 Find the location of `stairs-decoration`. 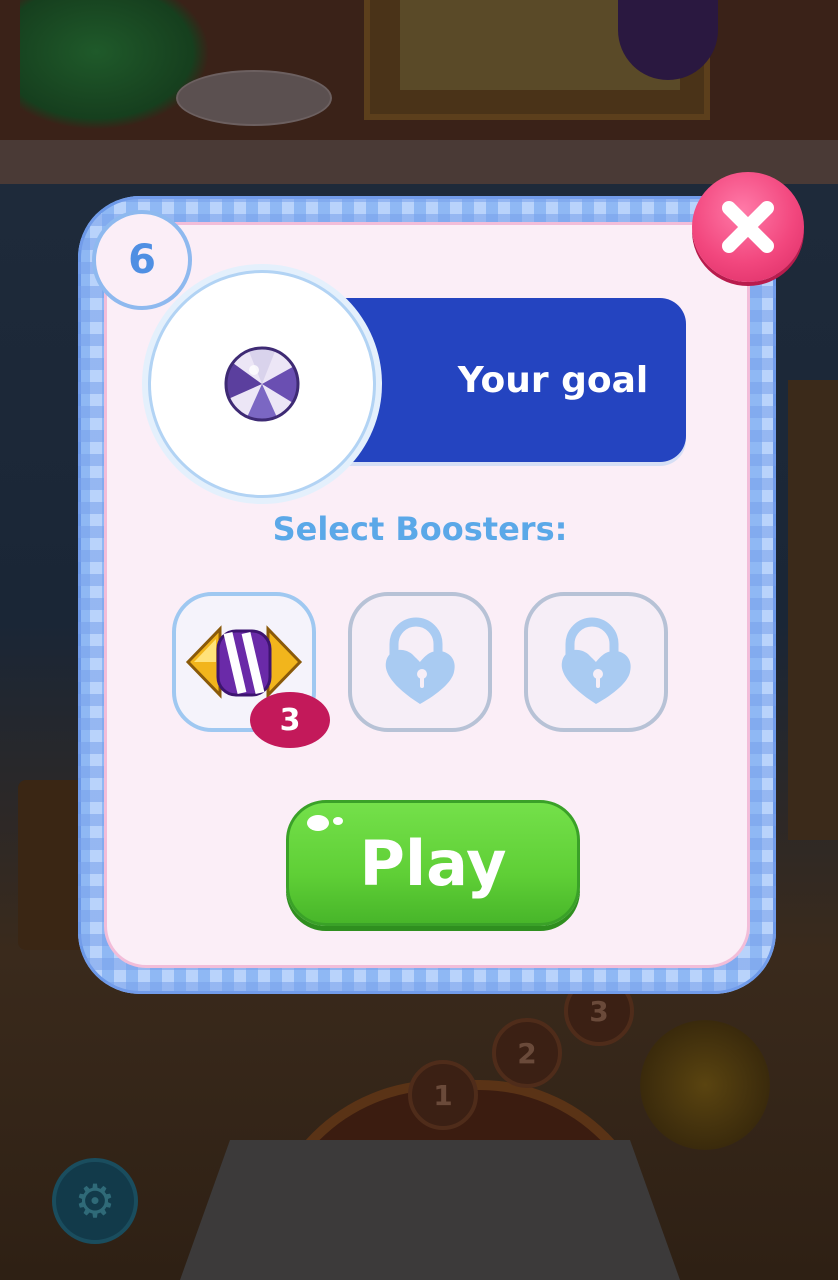

stairs-decoration is located at coordinates (430, 1210).